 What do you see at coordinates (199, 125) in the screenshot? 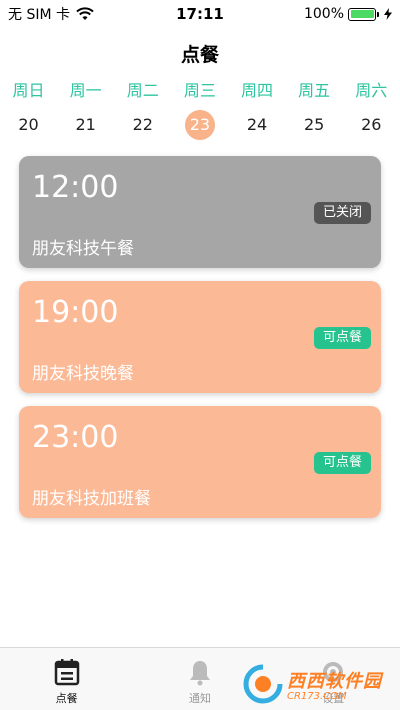
I see `day-date-selected: 23` at bounding box center [199, 125].